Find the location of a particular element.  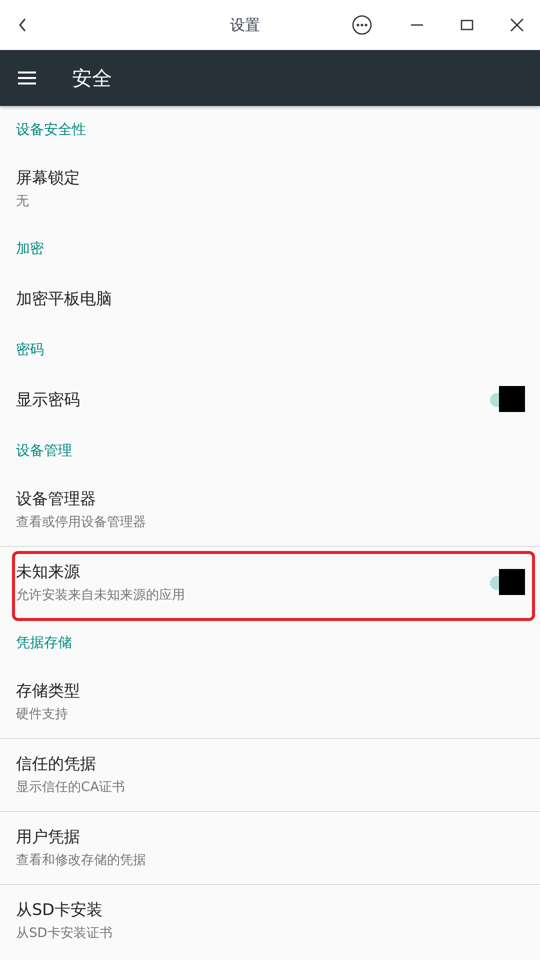

item-title: 存储类型 is located at coordinates (48, 691).